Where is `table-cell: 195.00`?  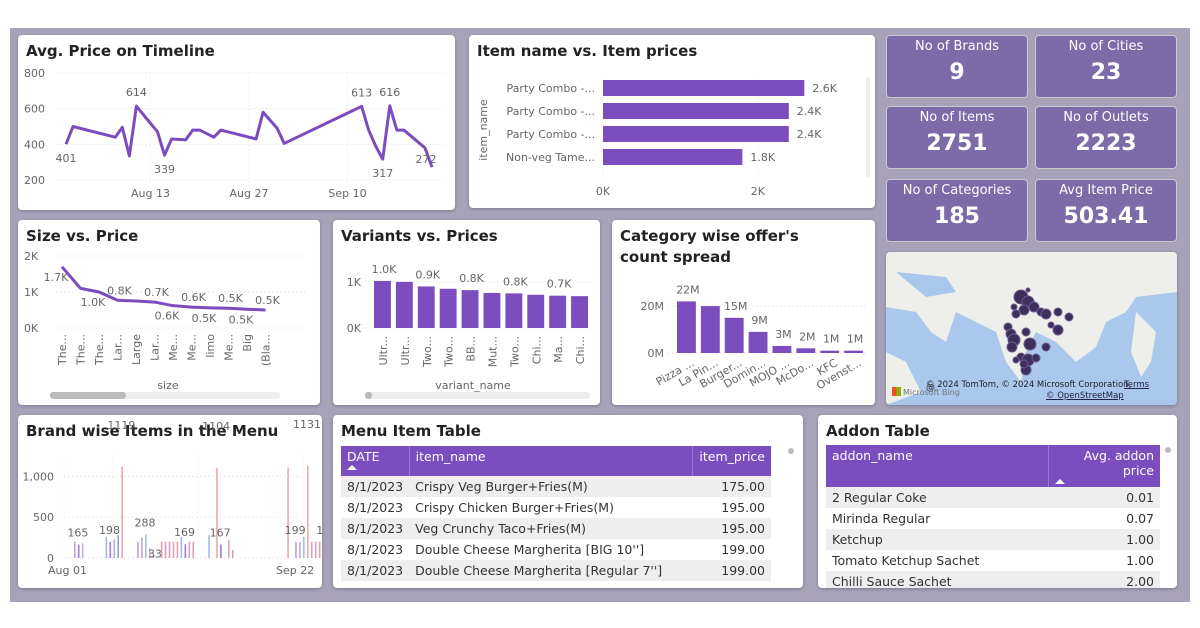
table-cell: 195.00 is located at coordinates (731, 528).